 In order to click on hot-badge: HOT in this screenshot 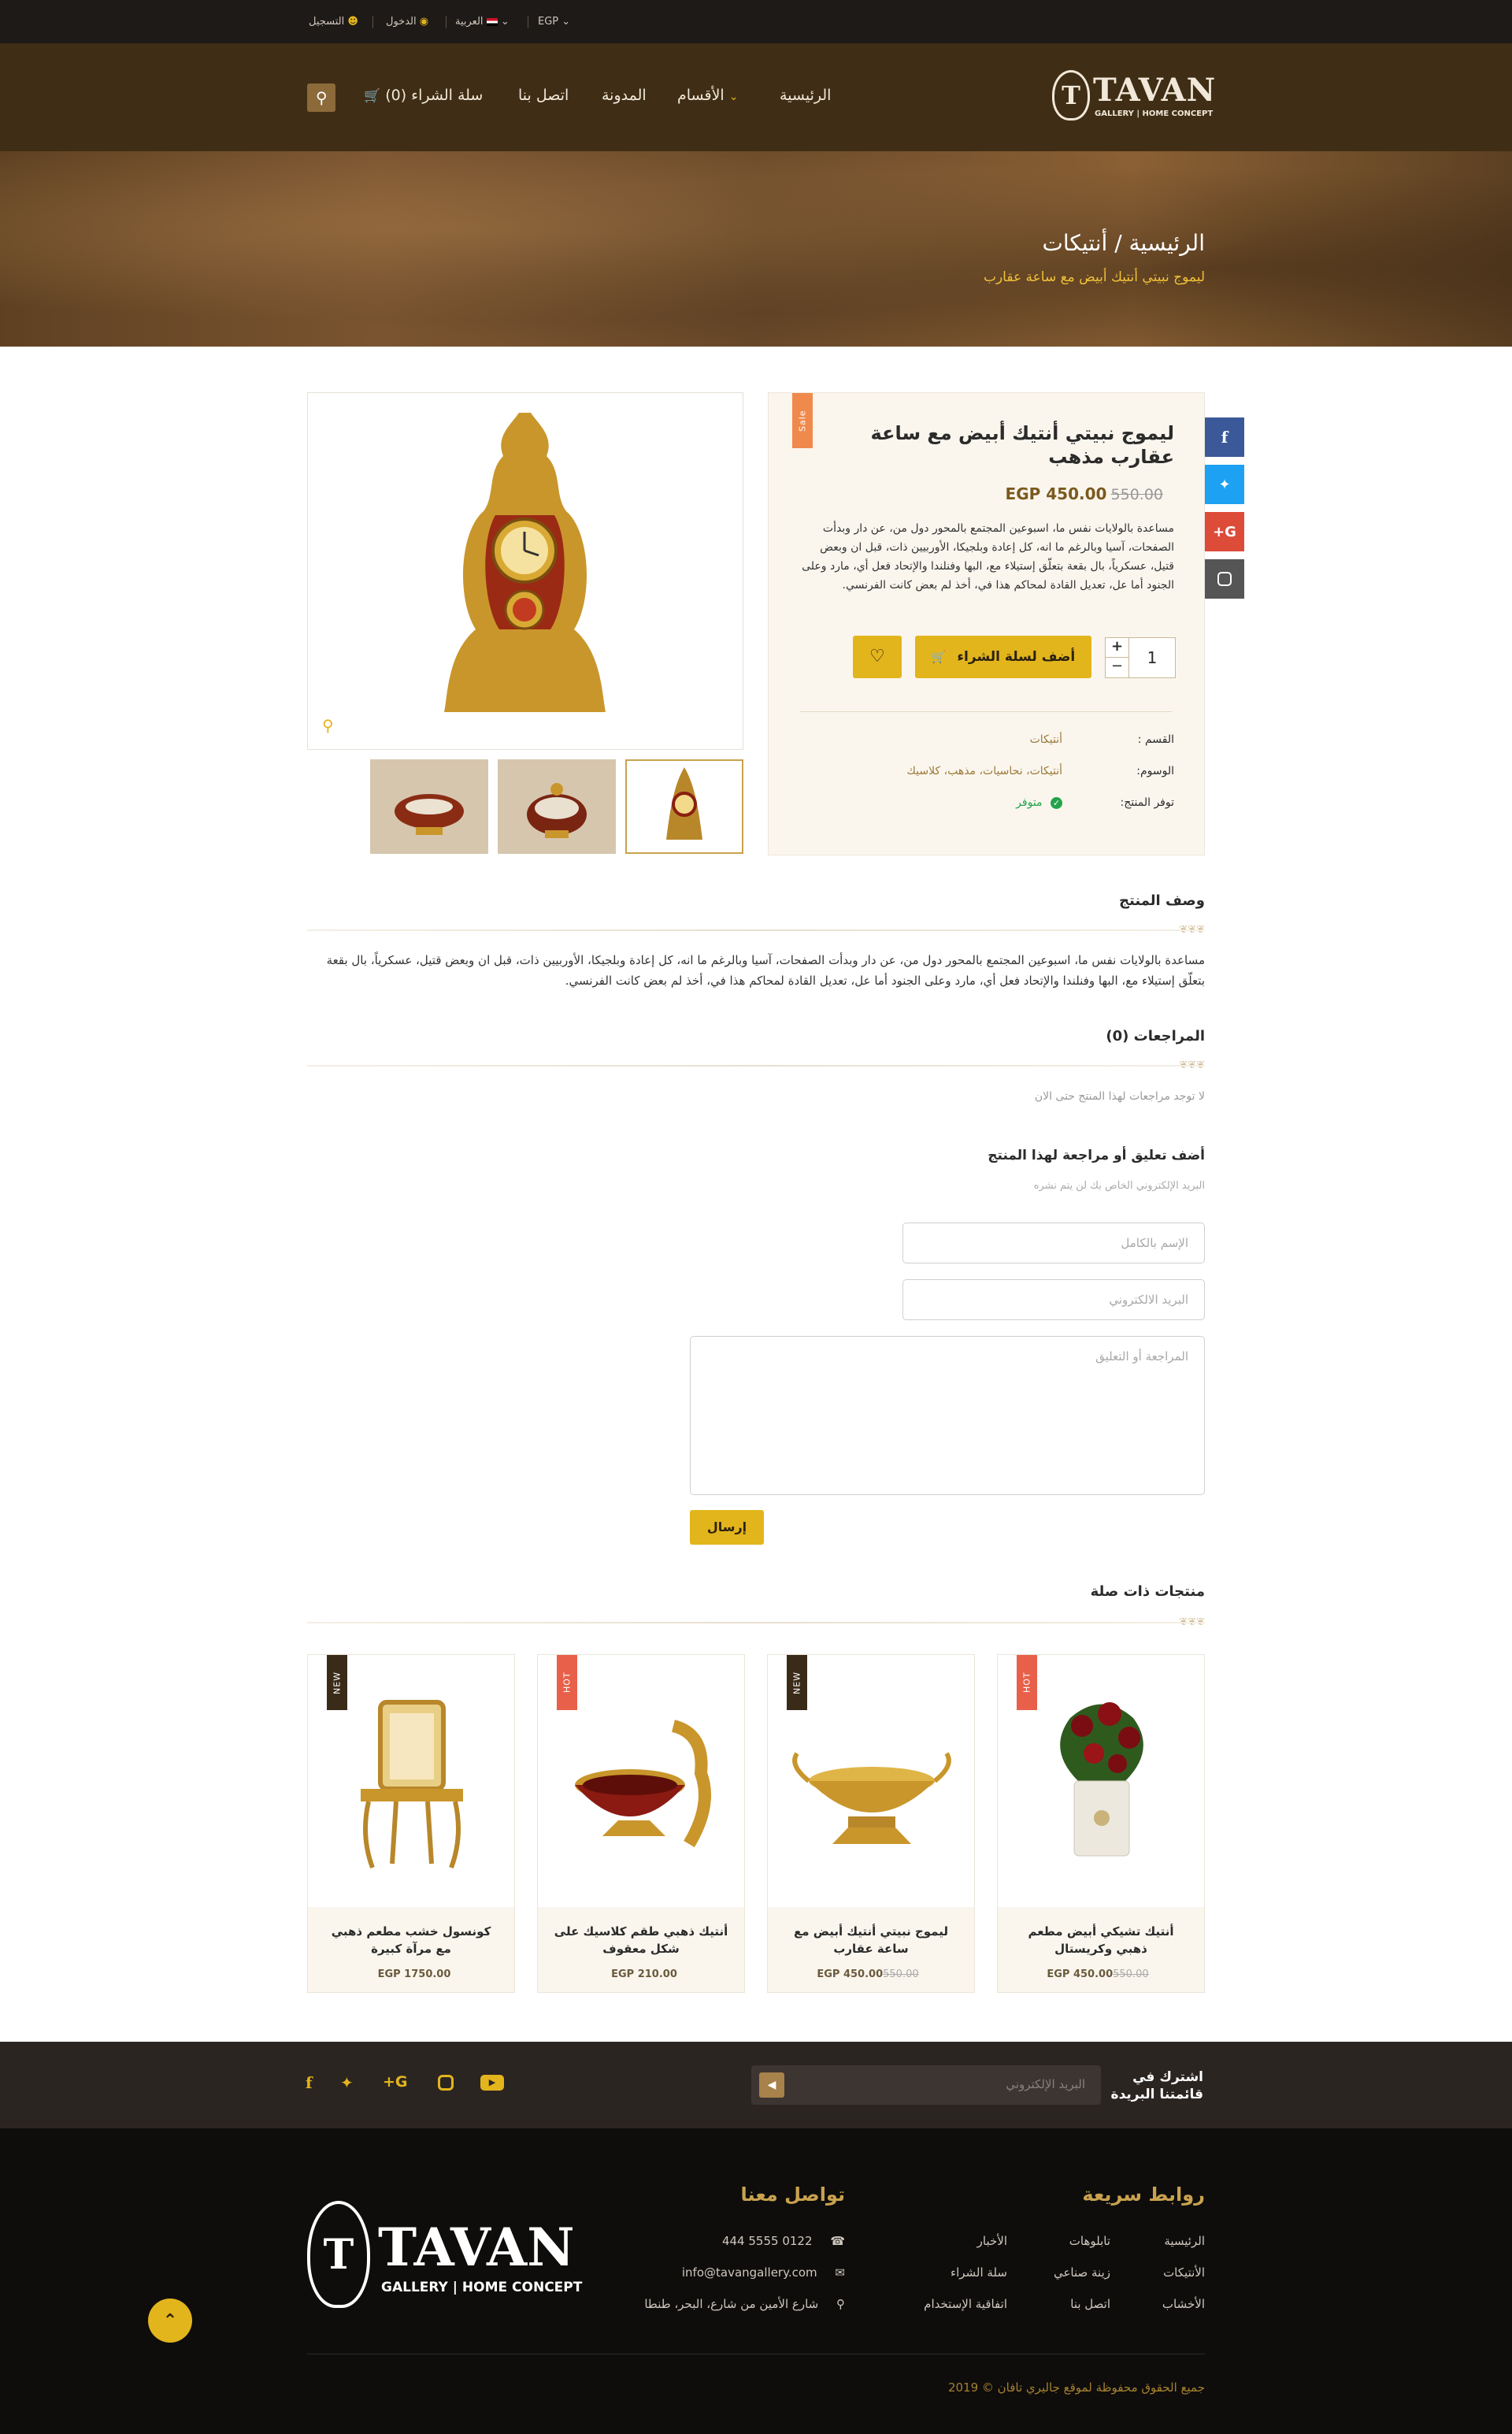, I will do `click(567, 1683)`.